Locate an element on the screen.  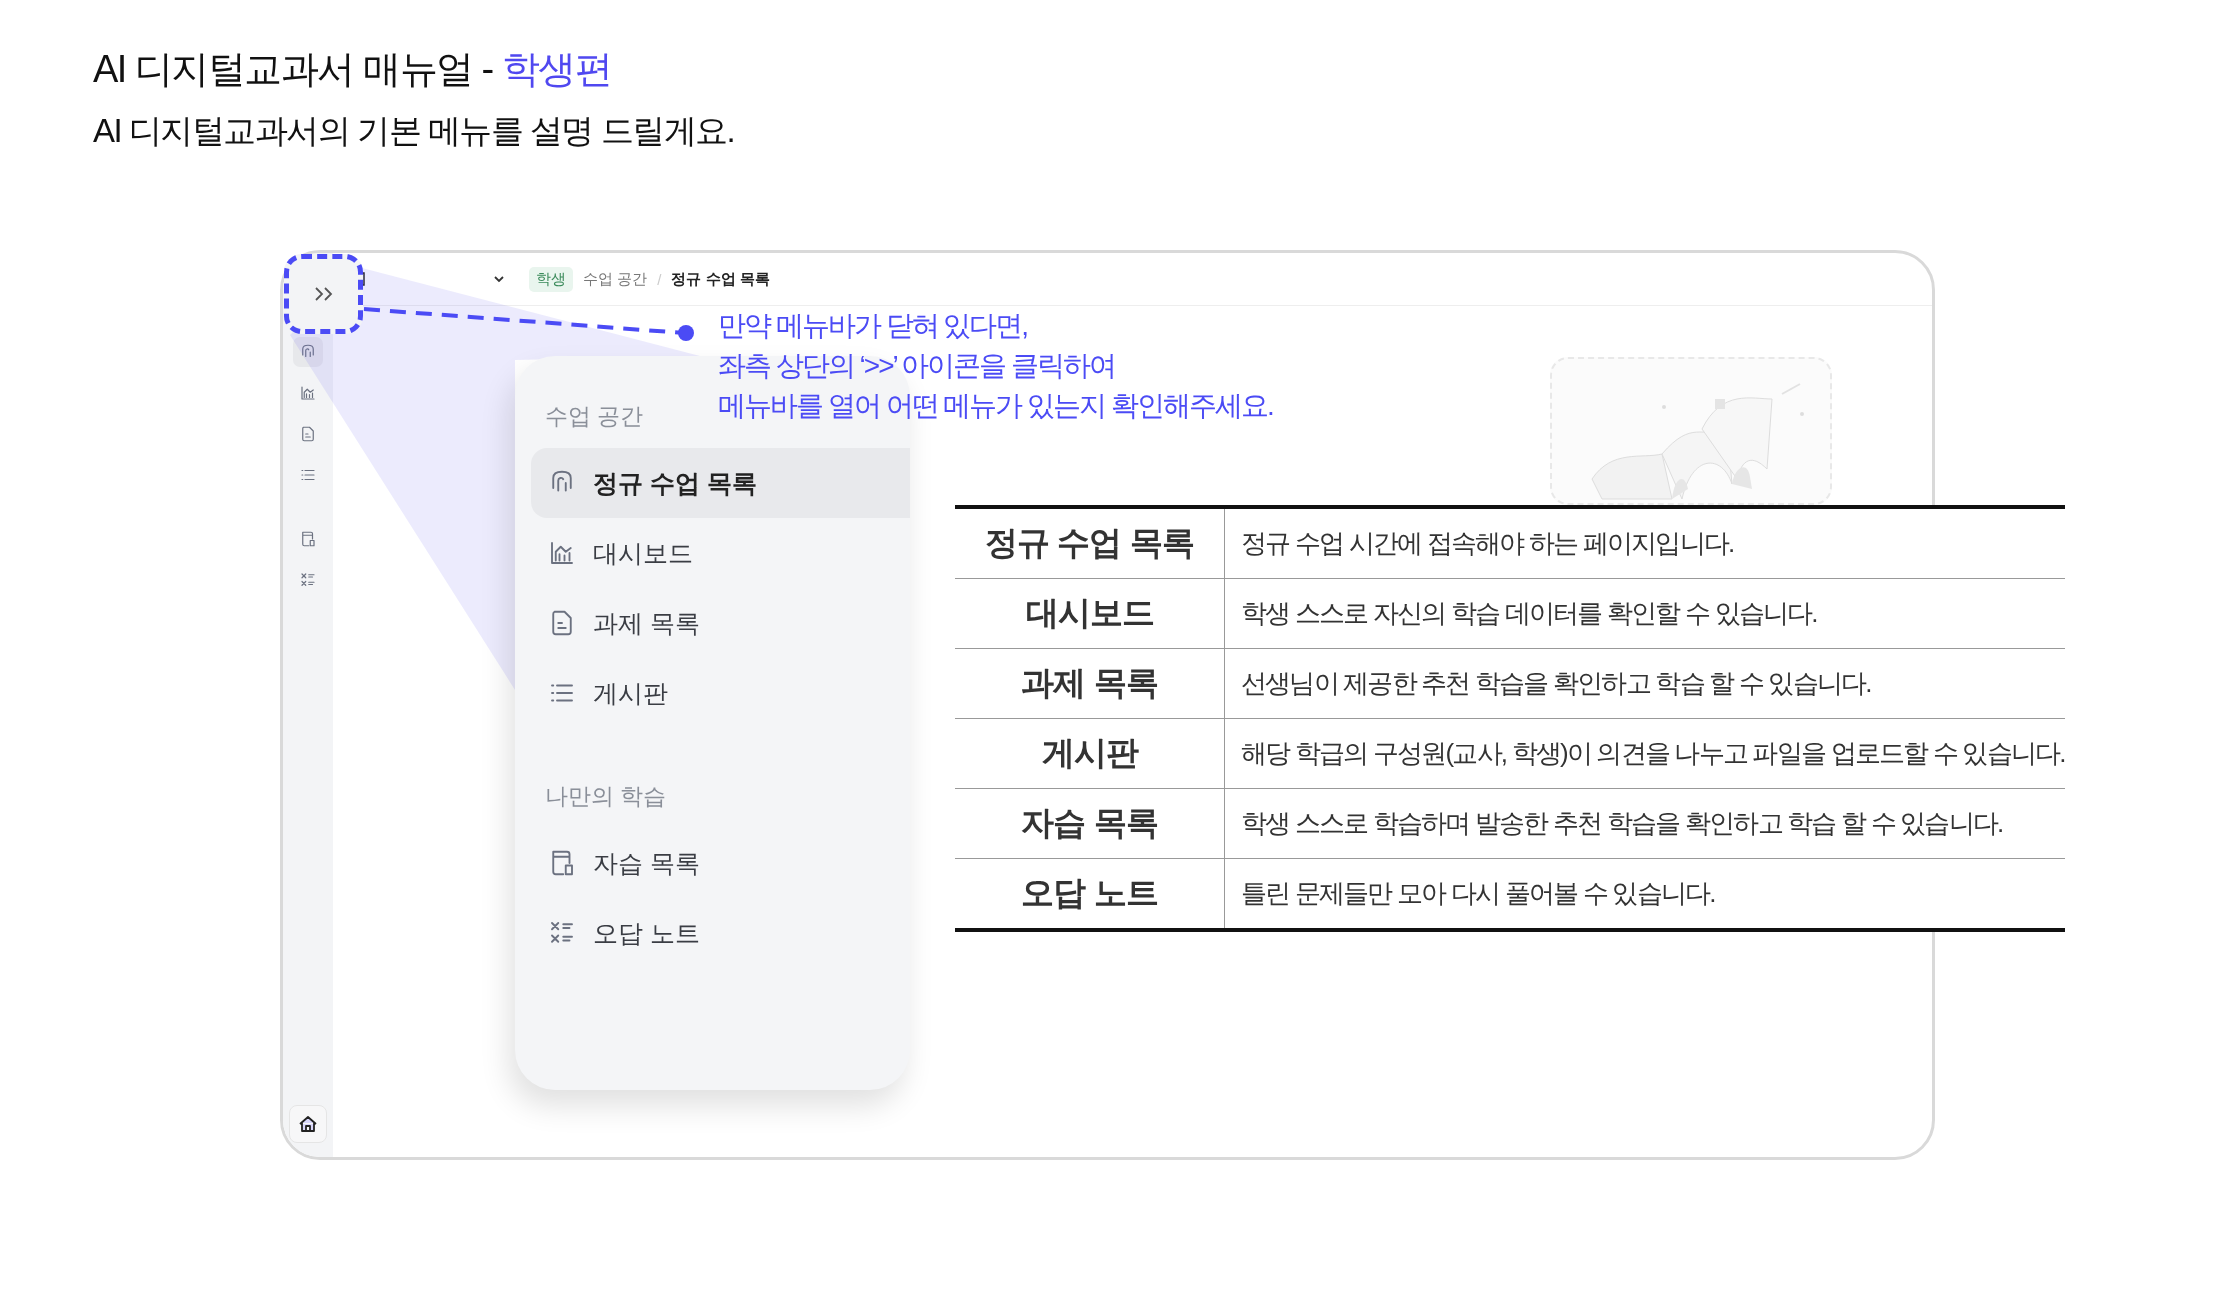
role-badge: 학생 is located at coordinates (551, 279).